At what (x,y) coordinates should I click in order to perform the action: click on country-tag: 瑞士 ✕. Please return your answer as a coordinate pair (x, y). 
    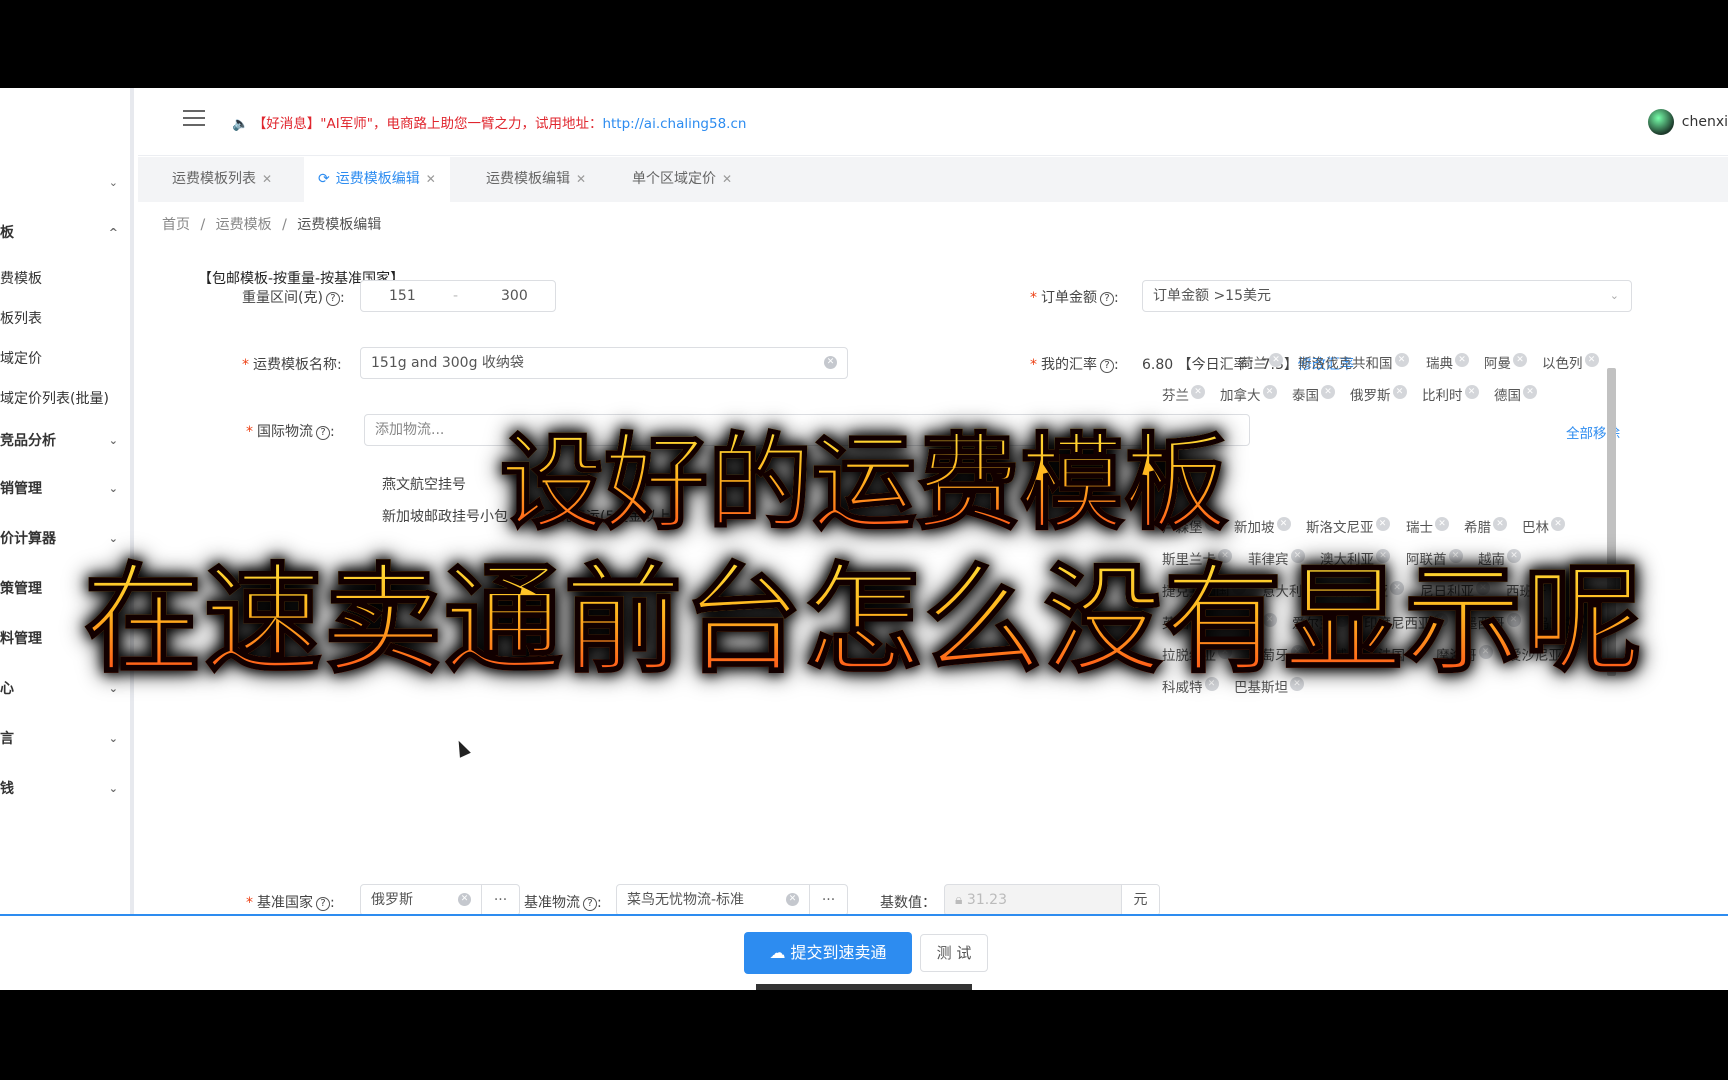
    Looking at the image, I should click on (1427, 526).